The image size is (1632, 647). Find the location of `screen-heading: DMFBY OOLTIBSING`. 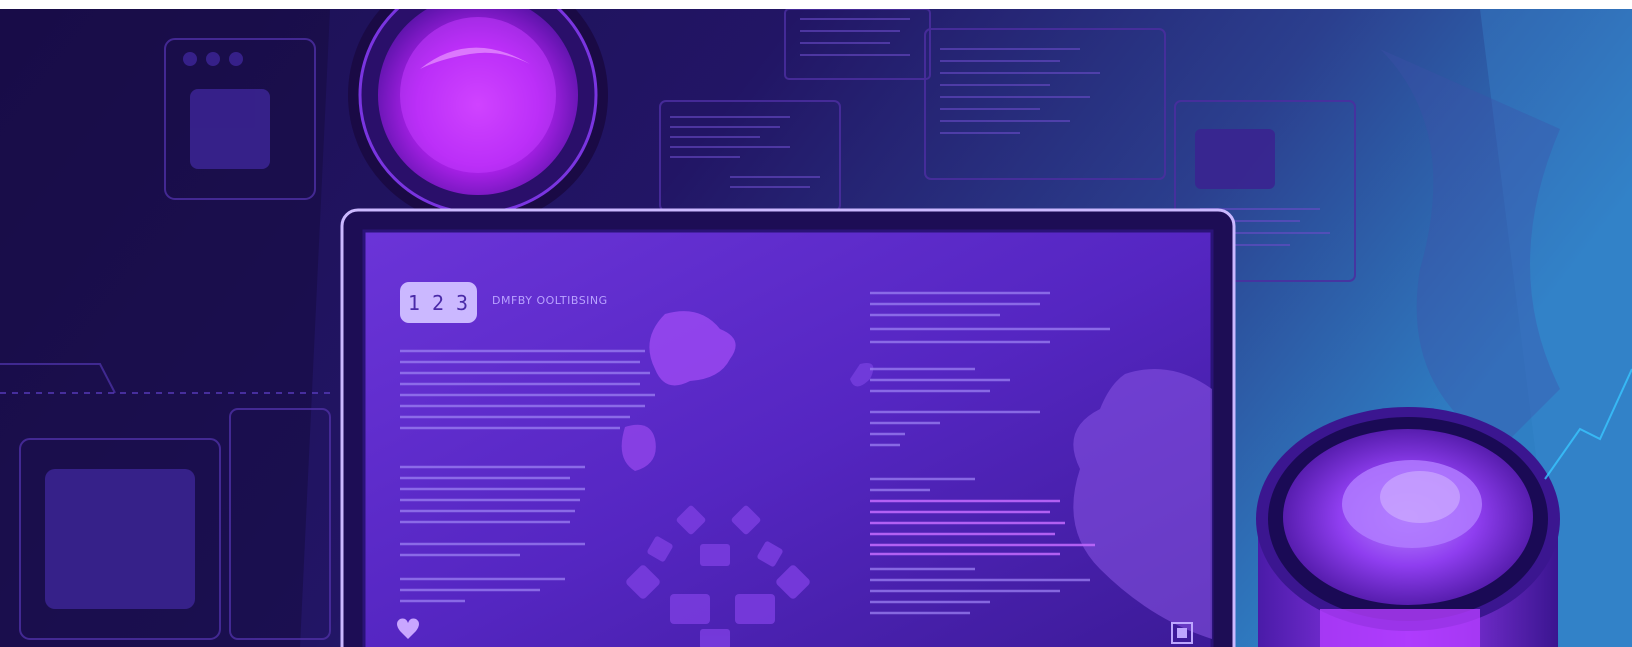

screen-heading: DMFBY OOLTIBSING is located at coordinates (550, 300).